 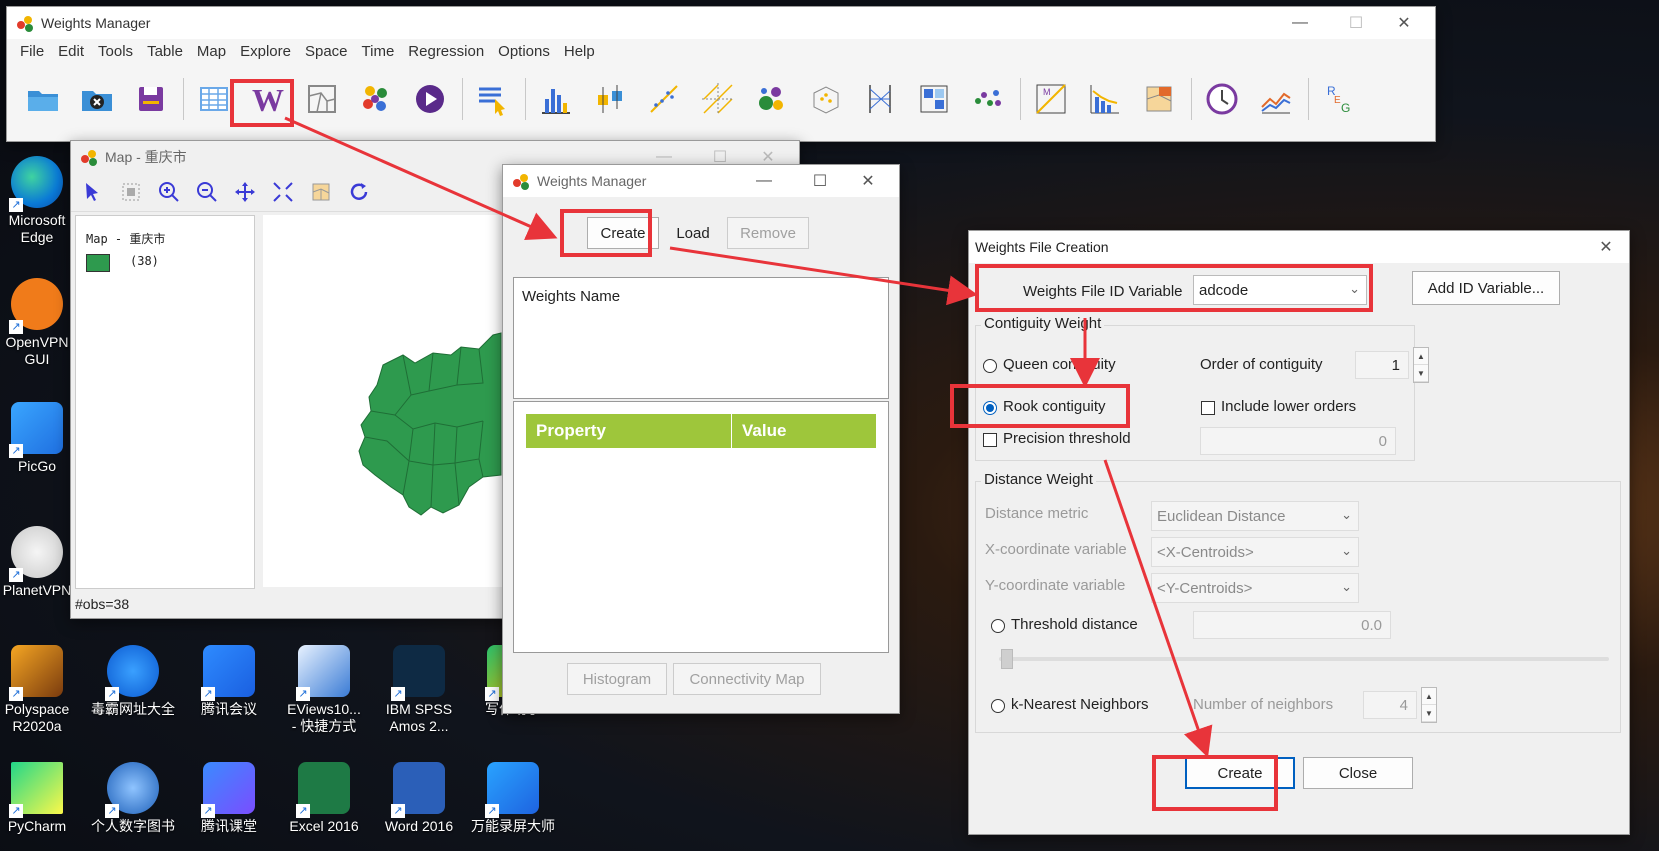 What do you see at coordinates (990, 440) in the screenshot?
I see `precision-checkbox` at bounding box center [990, 440].